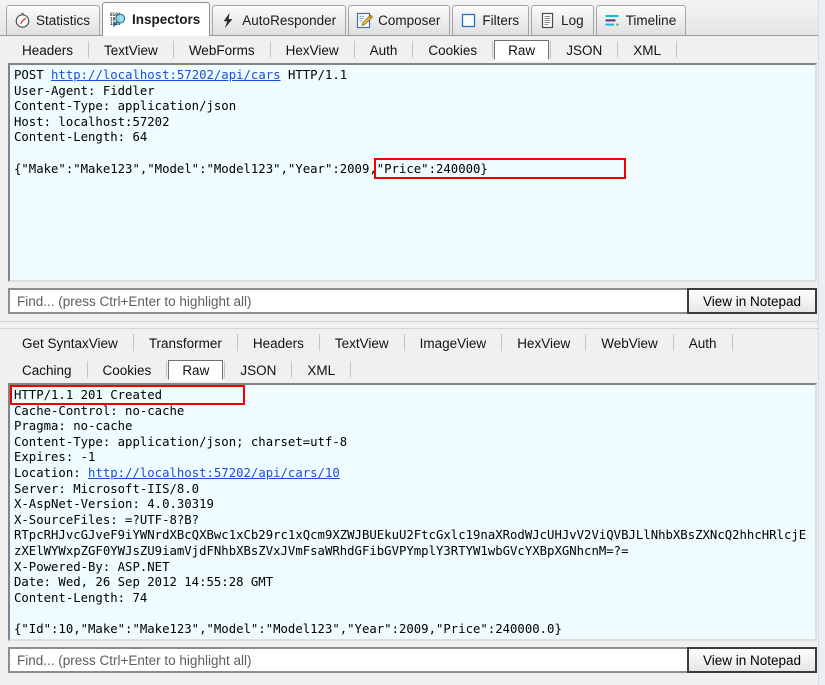 The height and width of the screenshot is (685, 825). What do you see at coordinates (258, 370) in the screenshot?
I see `response-tab-json: JSON` at bounding box center [258, 370].